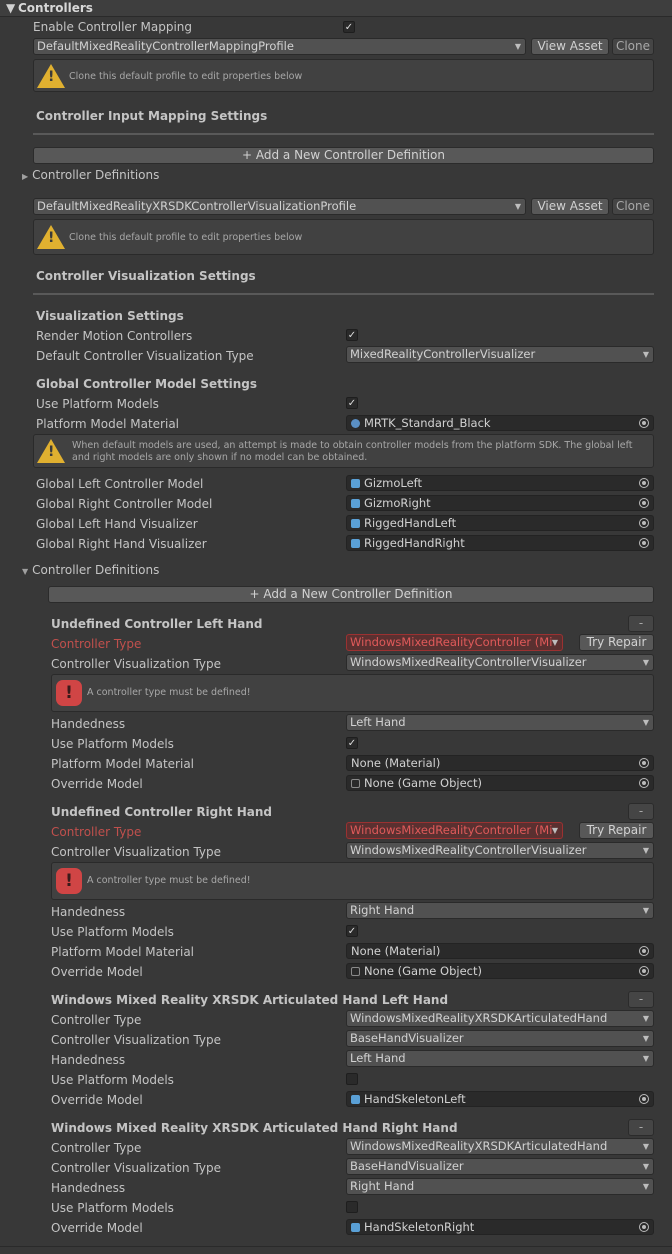  Describe the element at coordinates (351, 594) in the screenshot. I see `vis-add-definition-button: + Add a New Controller Definition` at that location.